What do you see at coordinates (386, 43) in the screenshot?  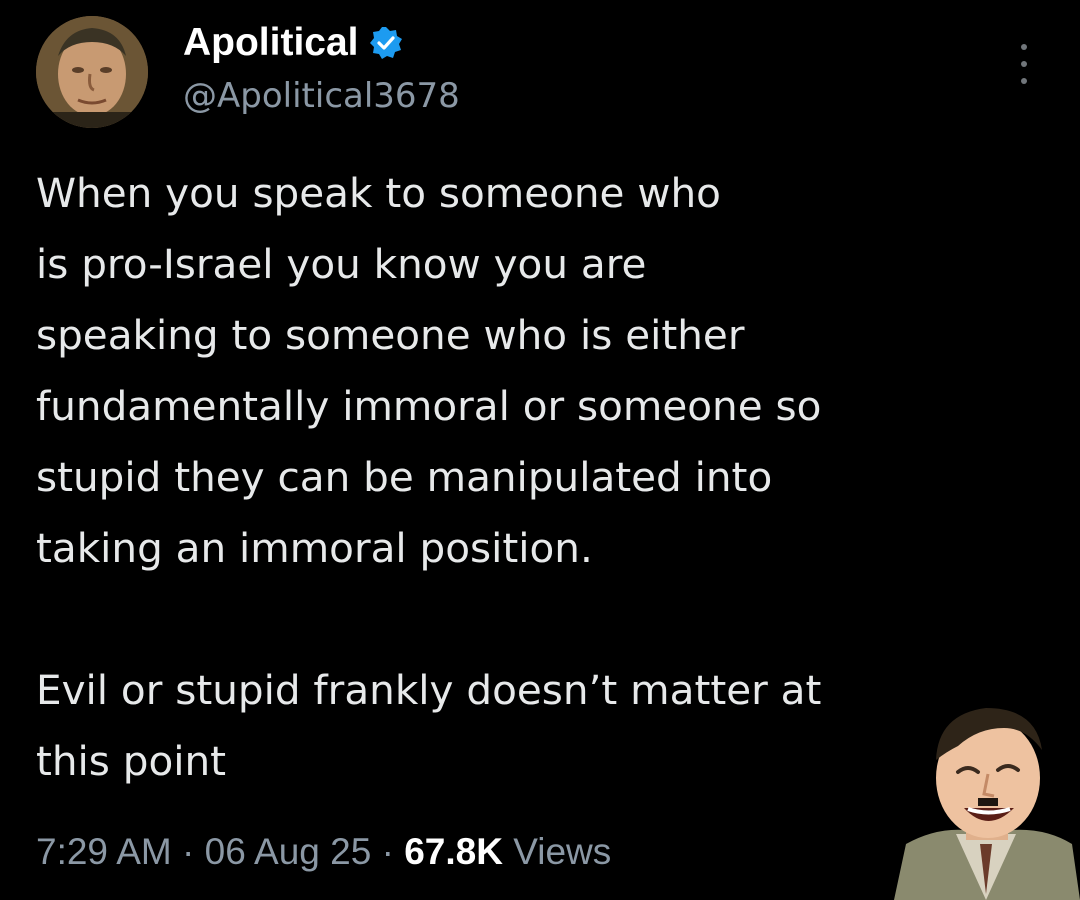 I see `verified-badge-icon` at bounding box center [386, 43].